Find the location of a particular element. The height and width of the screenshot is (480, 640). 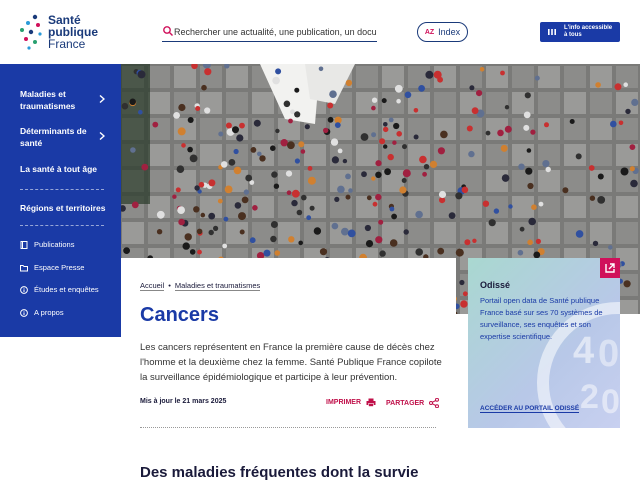

svg-text: 2 is located at coordinates (589, 397).